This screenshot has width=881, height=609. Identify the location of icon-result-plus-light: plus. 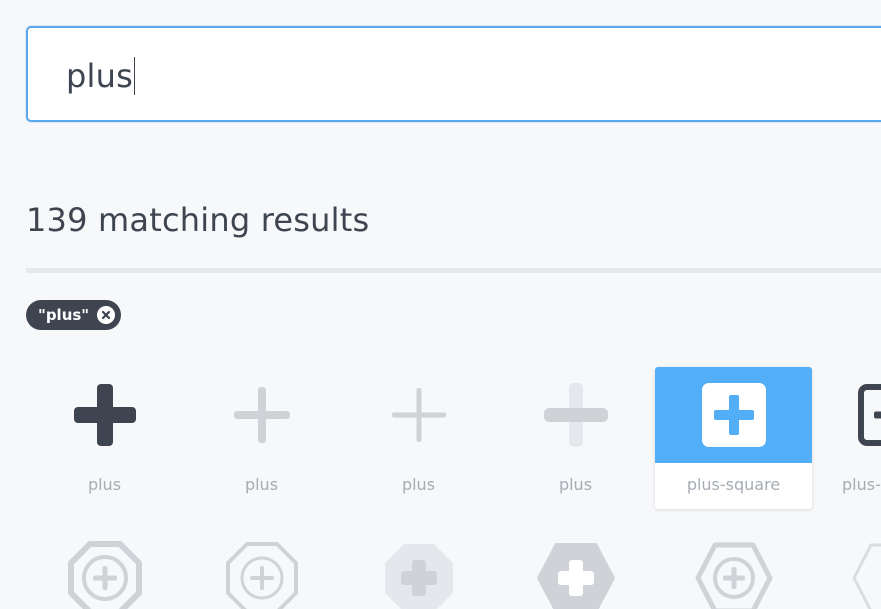
(418, 438).